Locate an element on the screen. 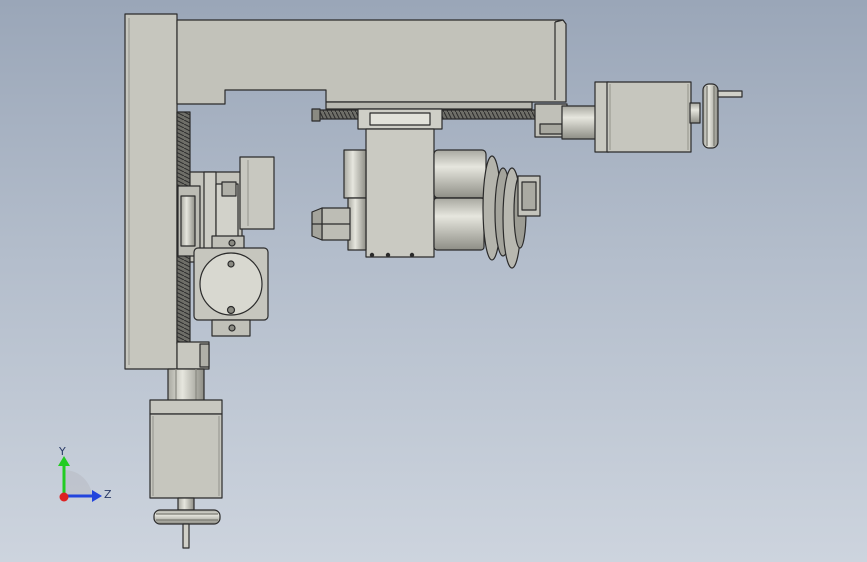 The height and width of the screenshot is (562, 867). spindle-nut is located at coordinates (331, 224).